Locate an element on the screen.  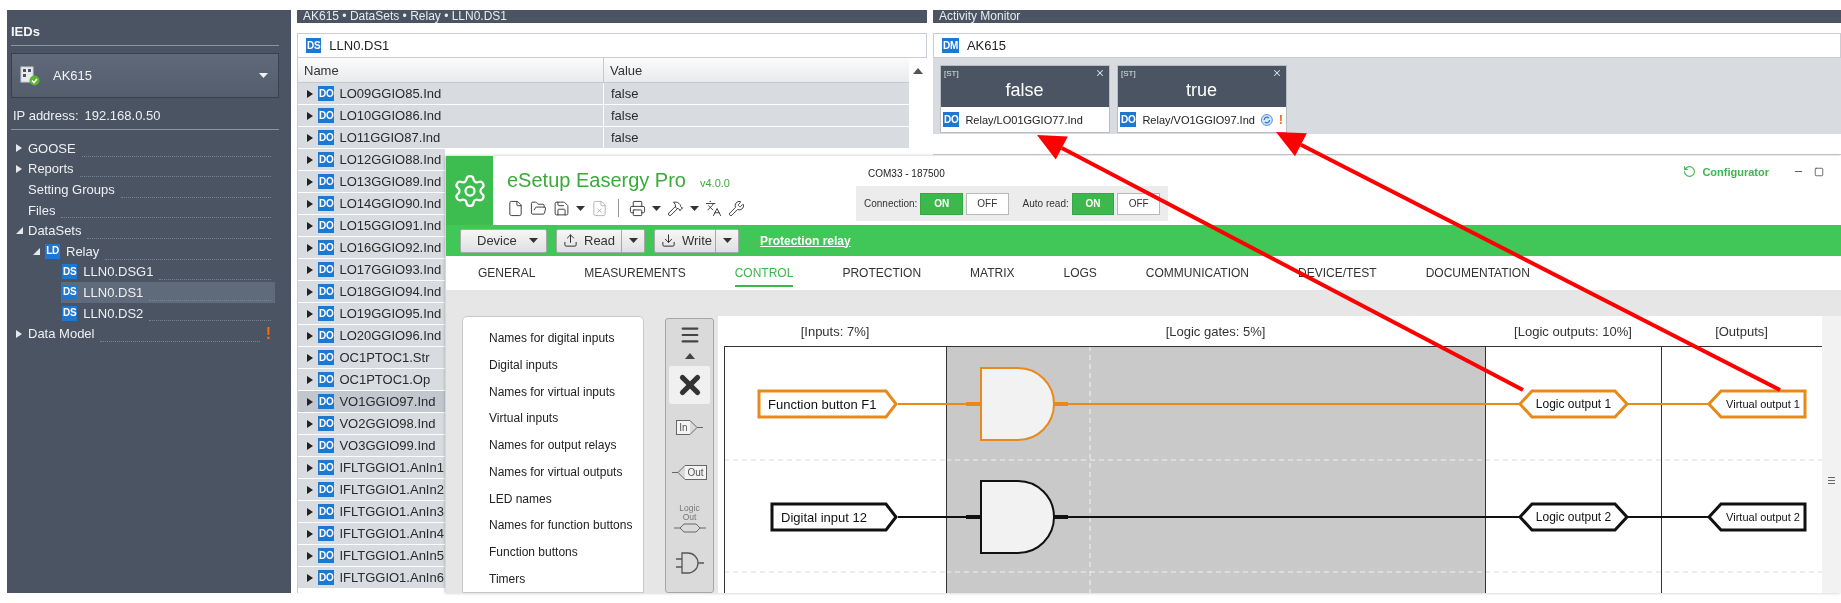
tree-item: GOOSE is located at coordinates (151, 148).